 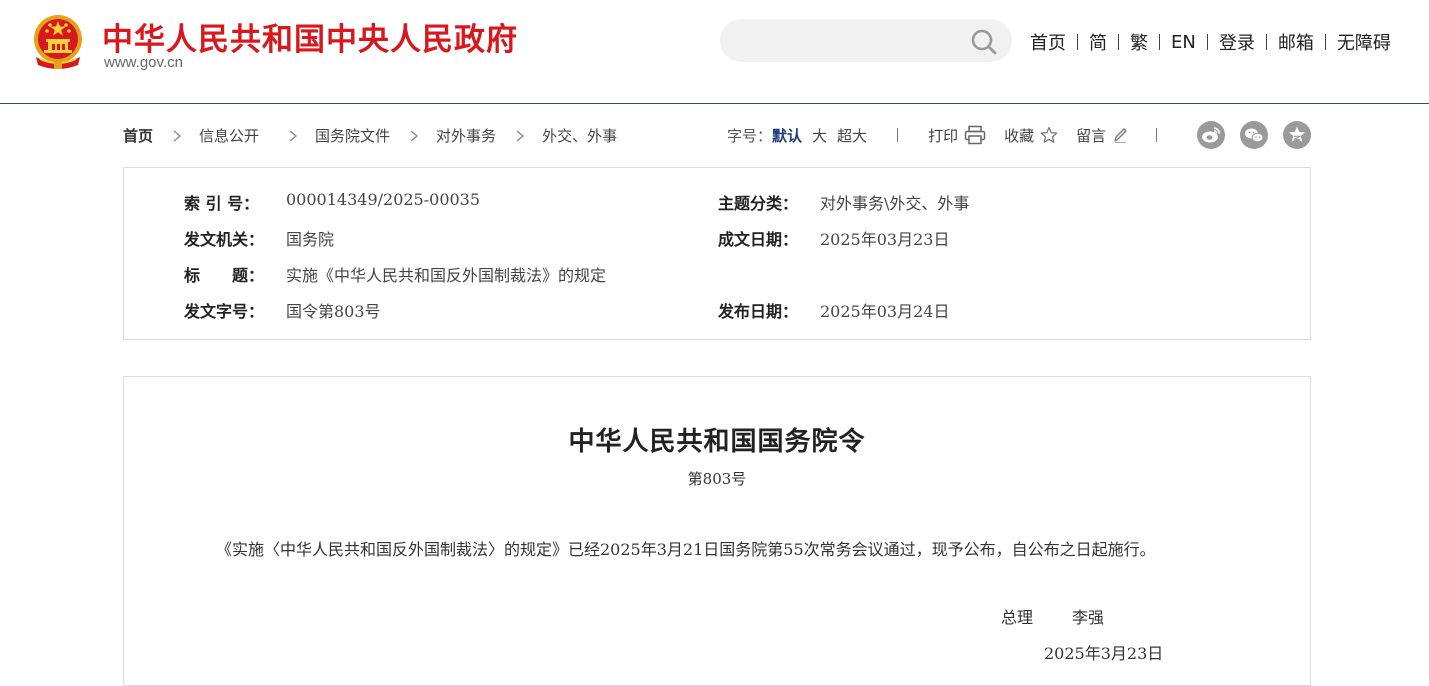 What do you see at coordinates (998, 310) in the screenshot?
I see `meta-published: 发布日期： 2025年03月24日` at bounding box center [998, 310].